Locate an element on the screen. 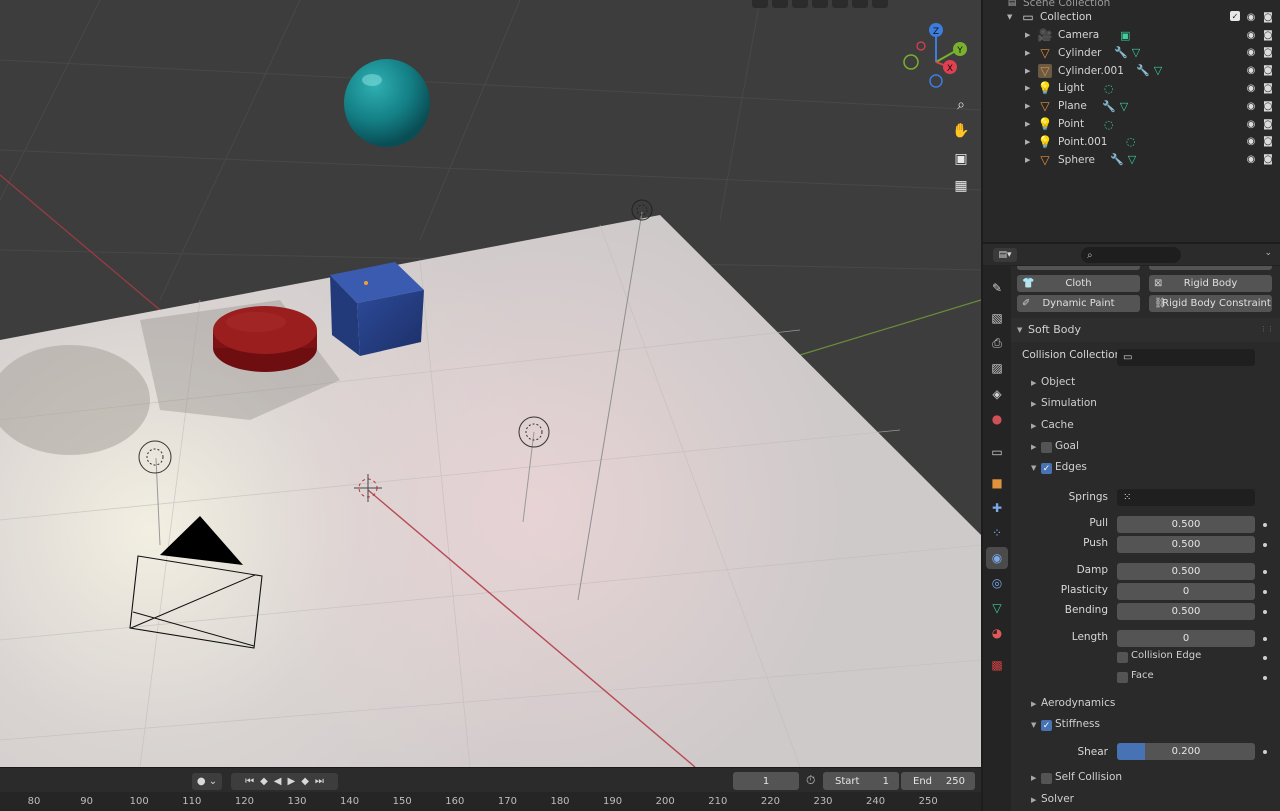  length-field: 0 is located at coordinates (1186, 638).